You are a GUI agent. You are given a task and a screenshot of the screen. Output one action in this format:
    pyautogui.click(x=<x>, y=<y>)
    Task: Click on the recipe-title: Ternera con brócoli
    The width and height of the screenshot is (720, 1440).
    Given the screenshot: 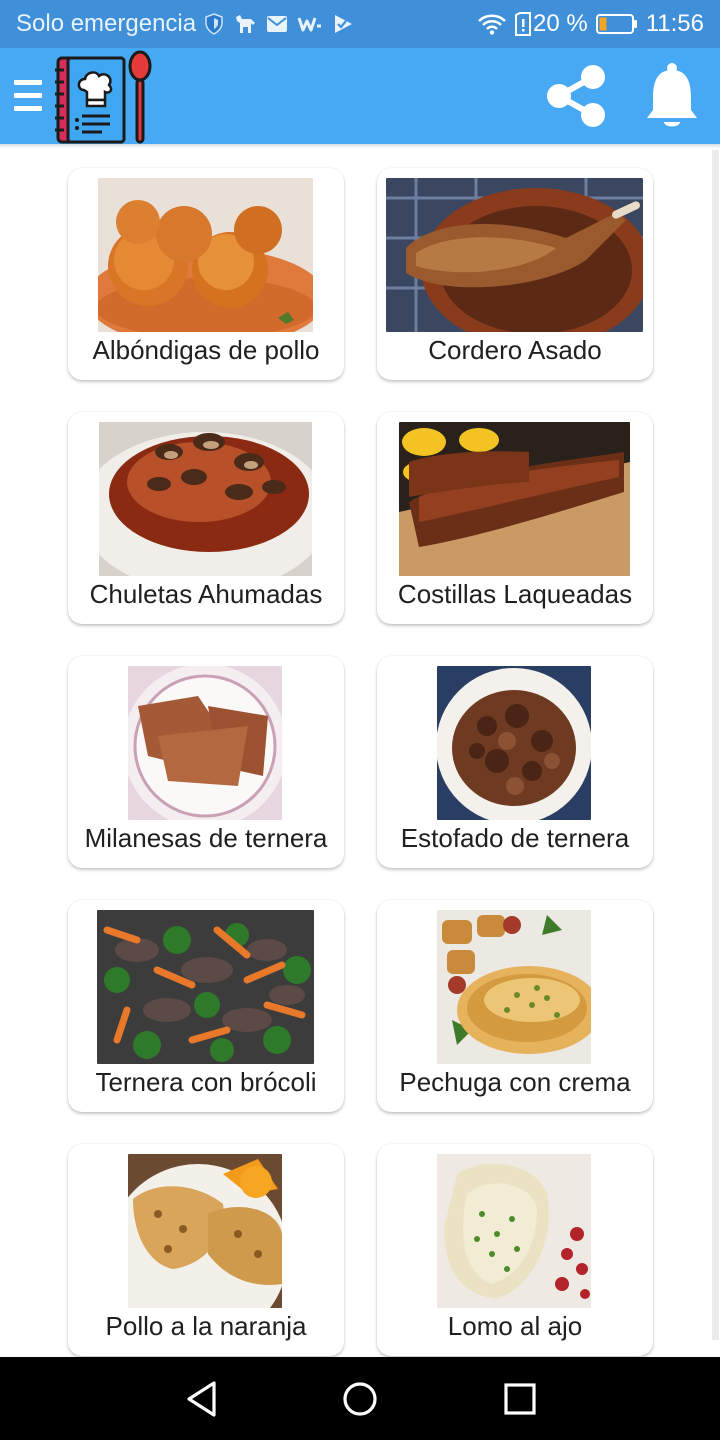 What is the action you would take?
    pyautogui.click(x=206, y=1082)
    